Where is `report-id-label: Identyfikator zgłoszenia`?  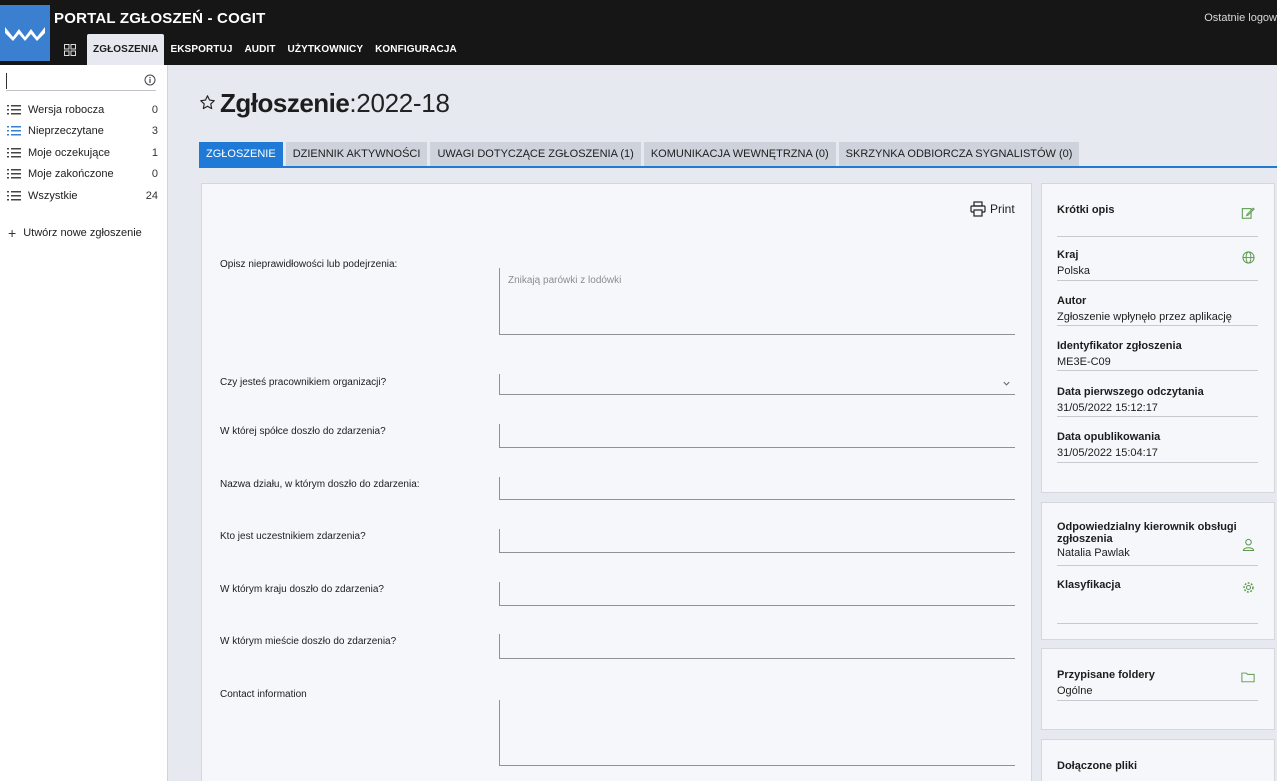 report-id-label: Identyfikator zgłoszenia is located at coordinates (1119, 346).